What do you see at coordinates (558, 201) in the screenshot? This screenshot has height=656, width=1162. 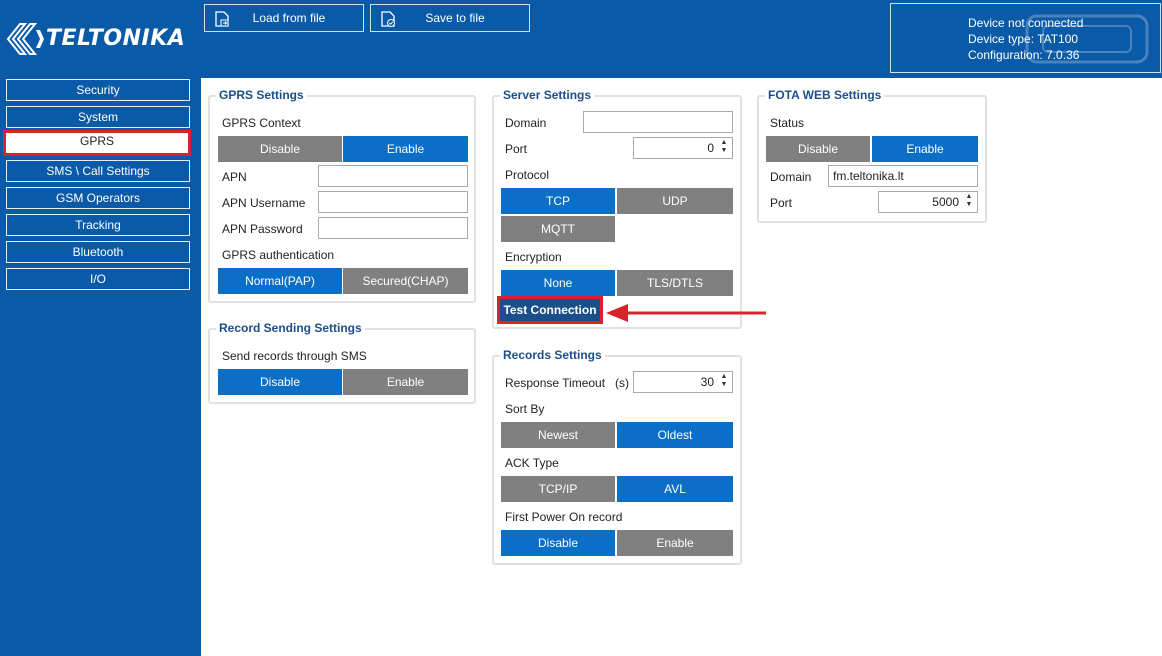 I see `protocol-tcp-button: TCP` at bounding box center [558, 201].